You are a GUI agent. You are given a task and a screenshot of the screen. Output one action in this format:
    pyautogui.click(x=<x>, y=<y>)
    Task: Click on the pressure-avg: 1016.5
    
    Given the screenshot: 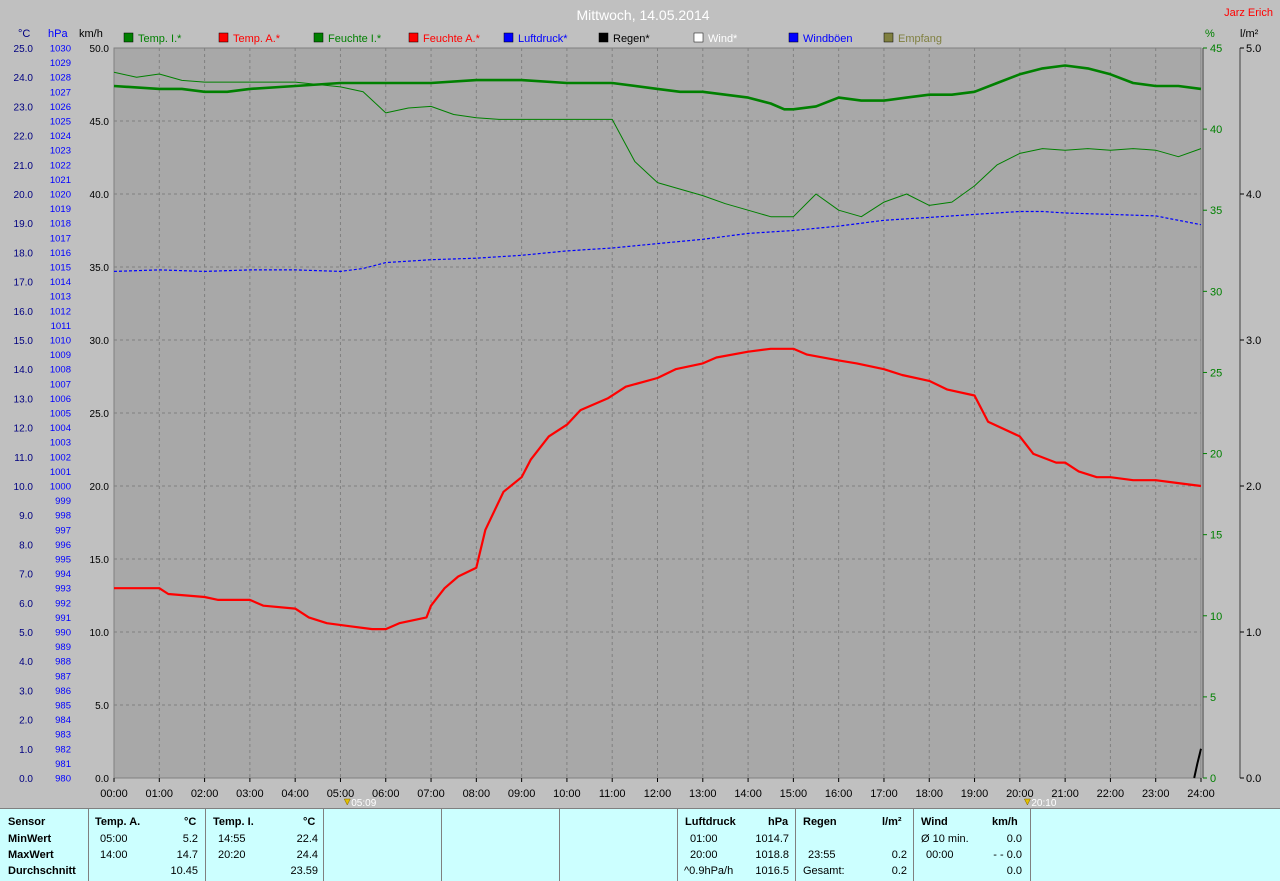 What is the action you would take?
    pyautogui.click(x=772, y=871)
    